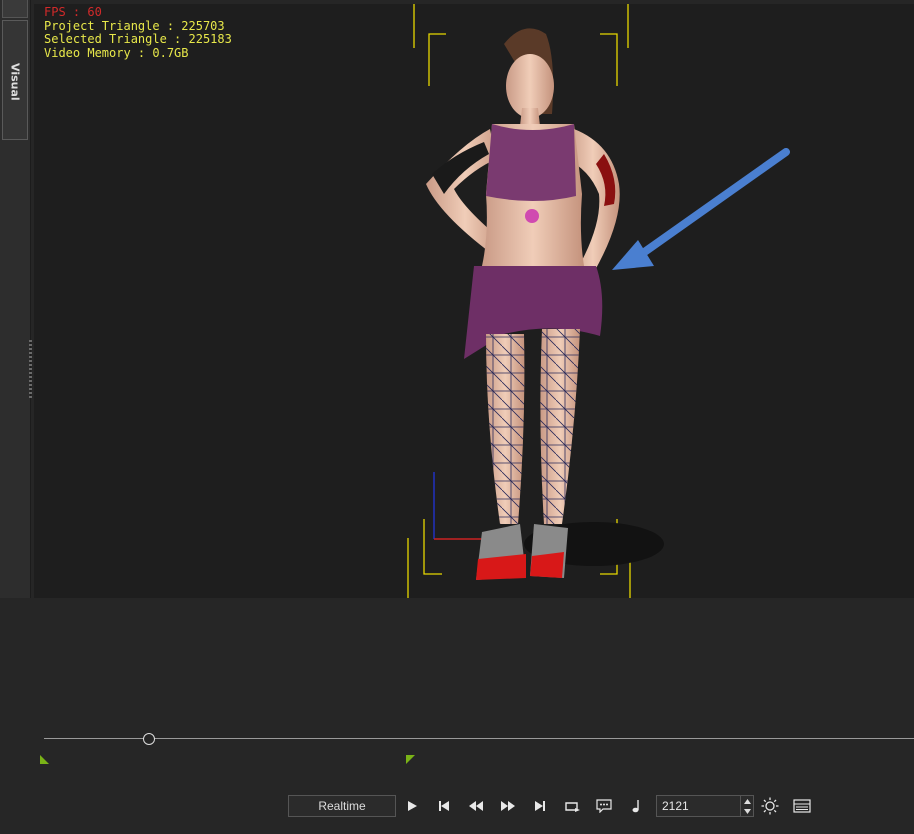 The width and height of the screenshot is (914, 834). I want to click on step-back-icon, so click(476, 806).